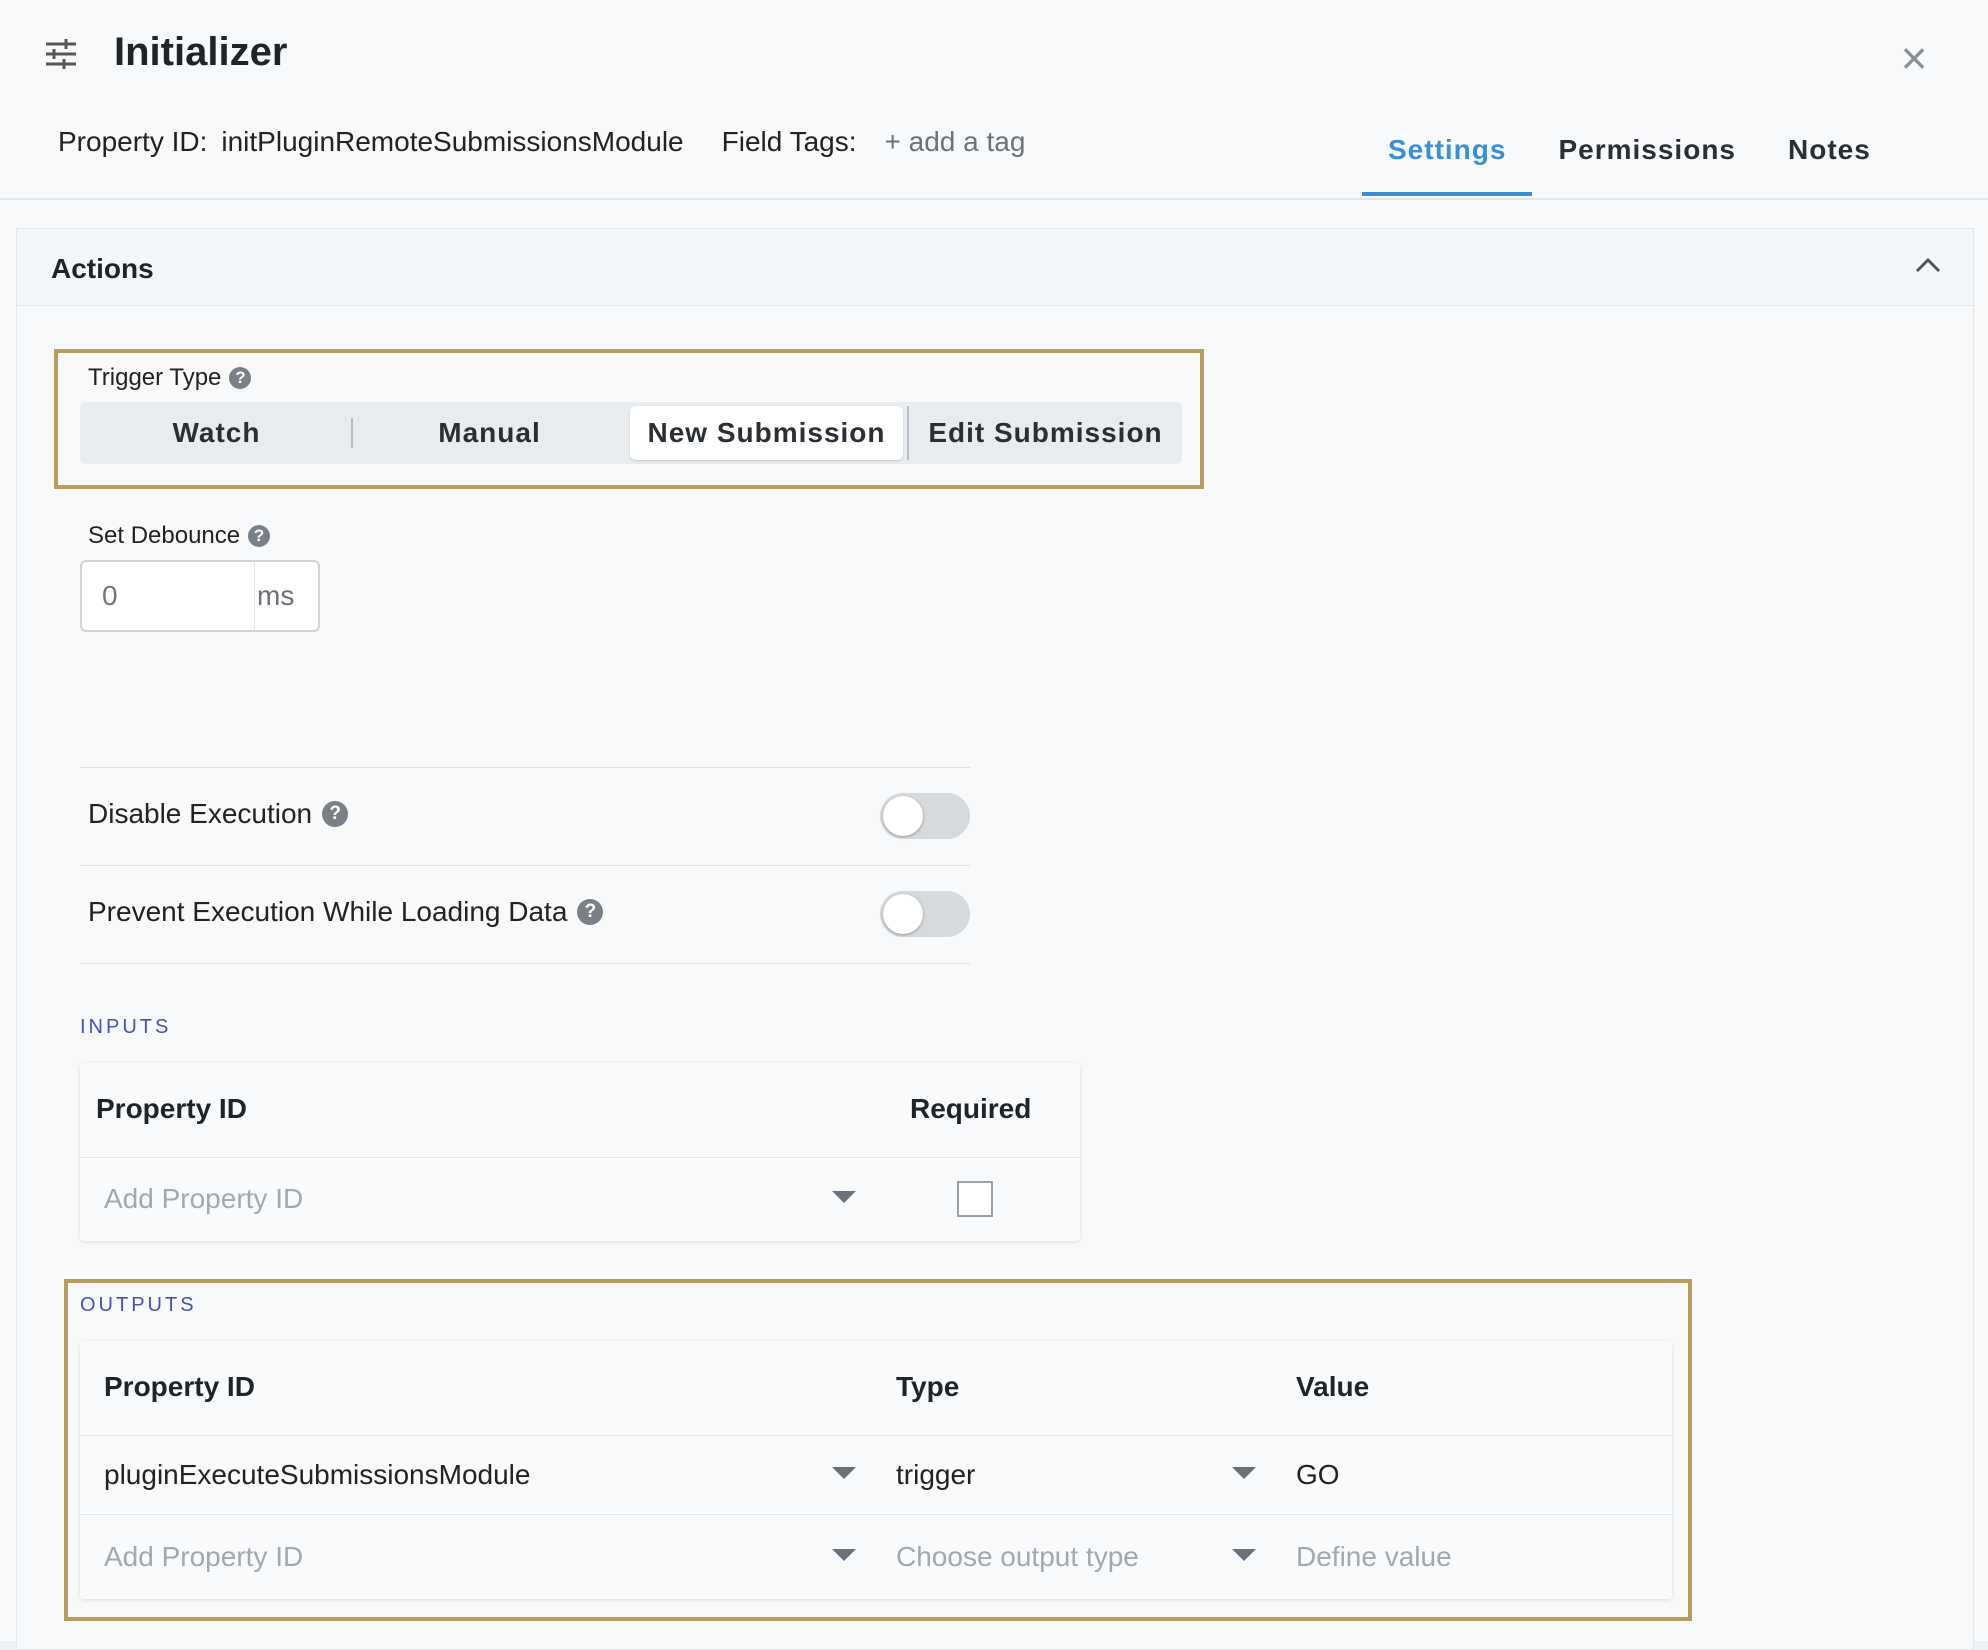 Image resolution: width=1988 pixels, height=1650 pixels. What do you see at coordinates (201, 52) in the screenshot?
I see `panel-title: Initializer` at bounding box center [201, 52].